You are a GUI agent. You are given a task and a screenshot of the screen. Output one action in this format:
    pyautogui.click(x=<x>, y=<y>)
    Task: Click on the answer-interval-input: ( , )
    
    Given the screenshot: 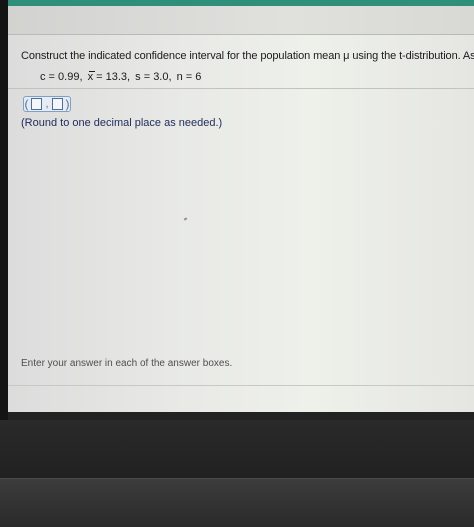 What is the action you would take?
    pyautogui.click(x=47, y=104)
    